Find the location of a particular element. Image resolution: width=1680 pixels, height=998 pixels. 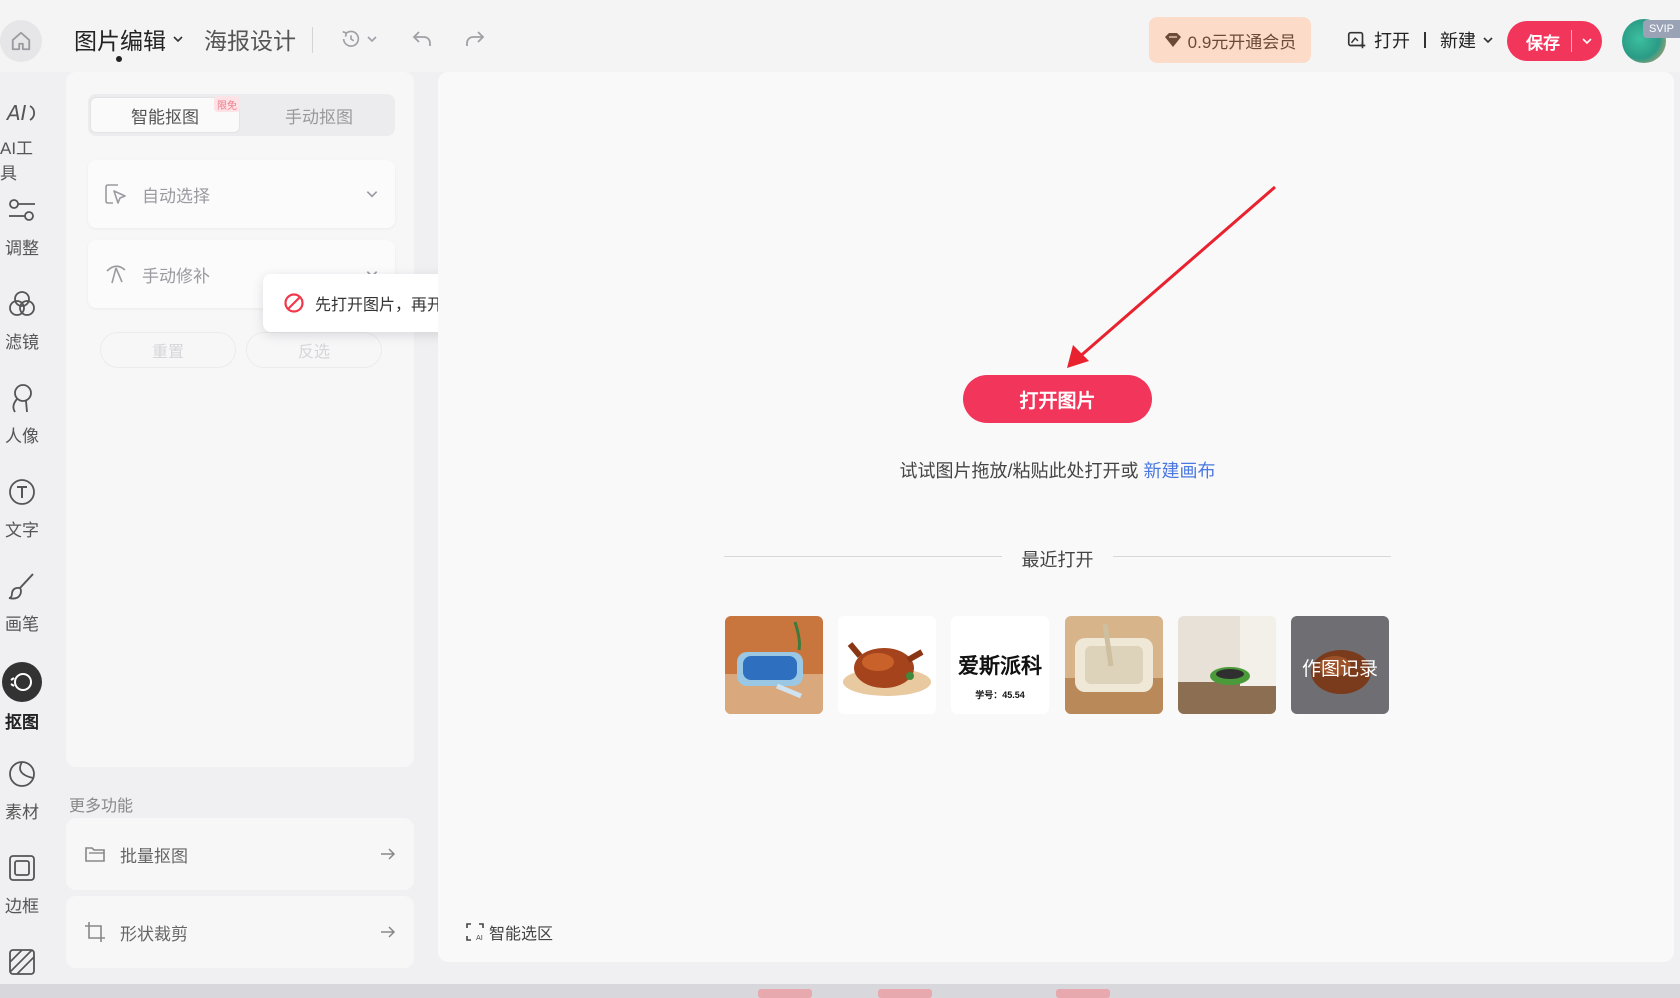

svip-badge: SVIP is located at coordinates (1661, 29).